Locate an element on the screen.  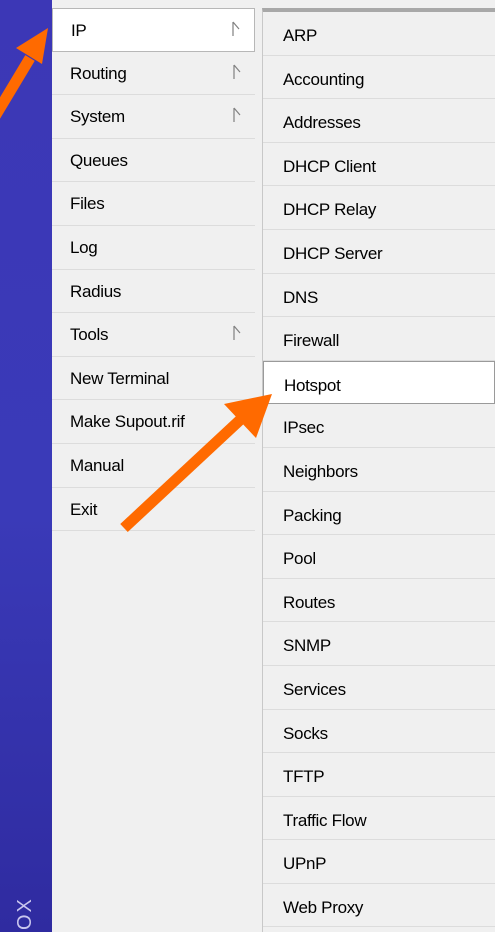
submenu-item-accounting: Accounting is located at coordinates (379, 78).